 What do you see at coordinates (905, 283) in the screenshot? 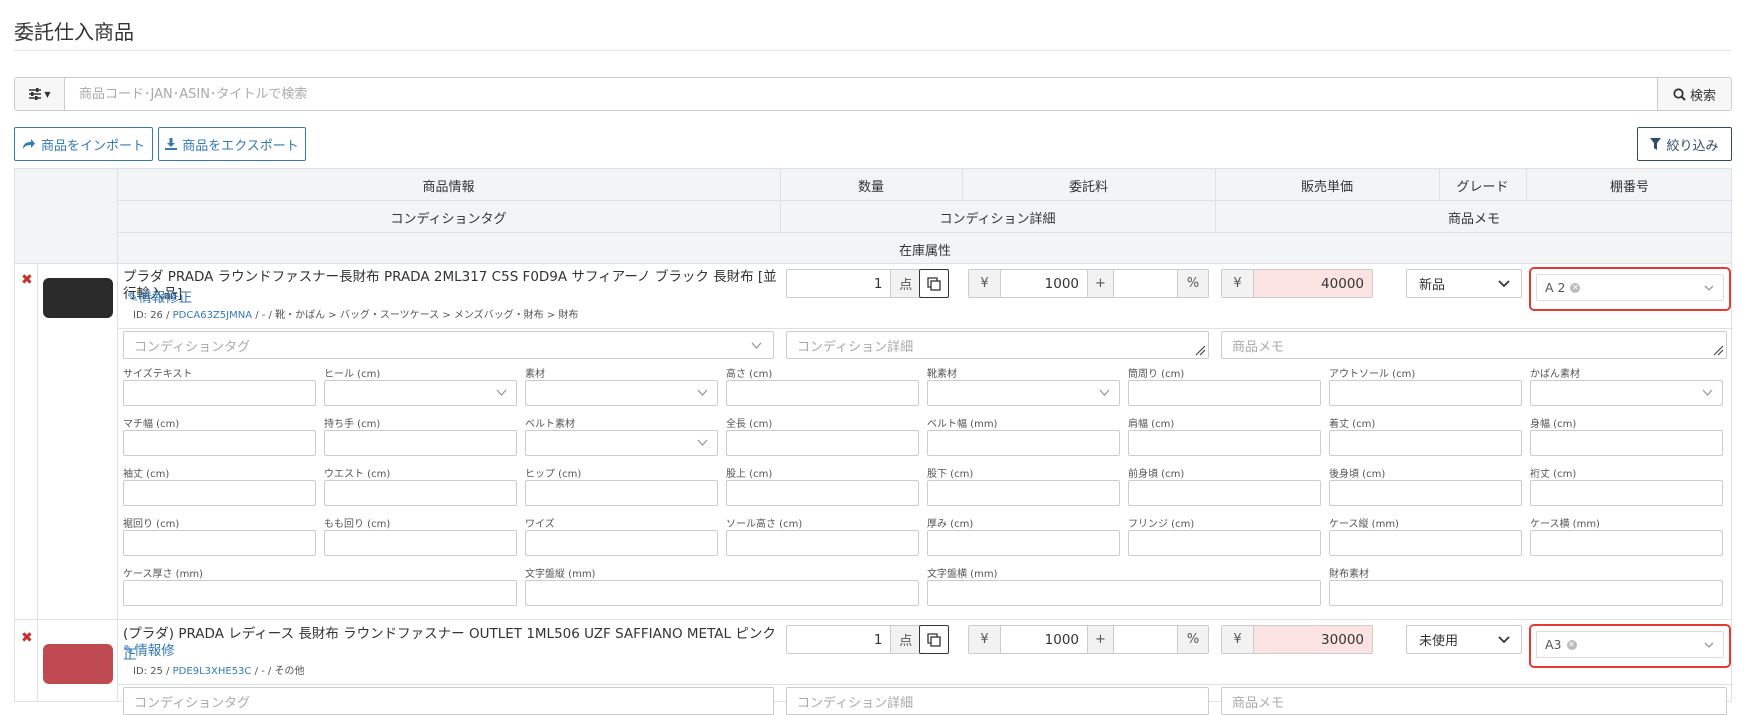
I see `quantity-unit: 点` at bounding box center [905, 283].